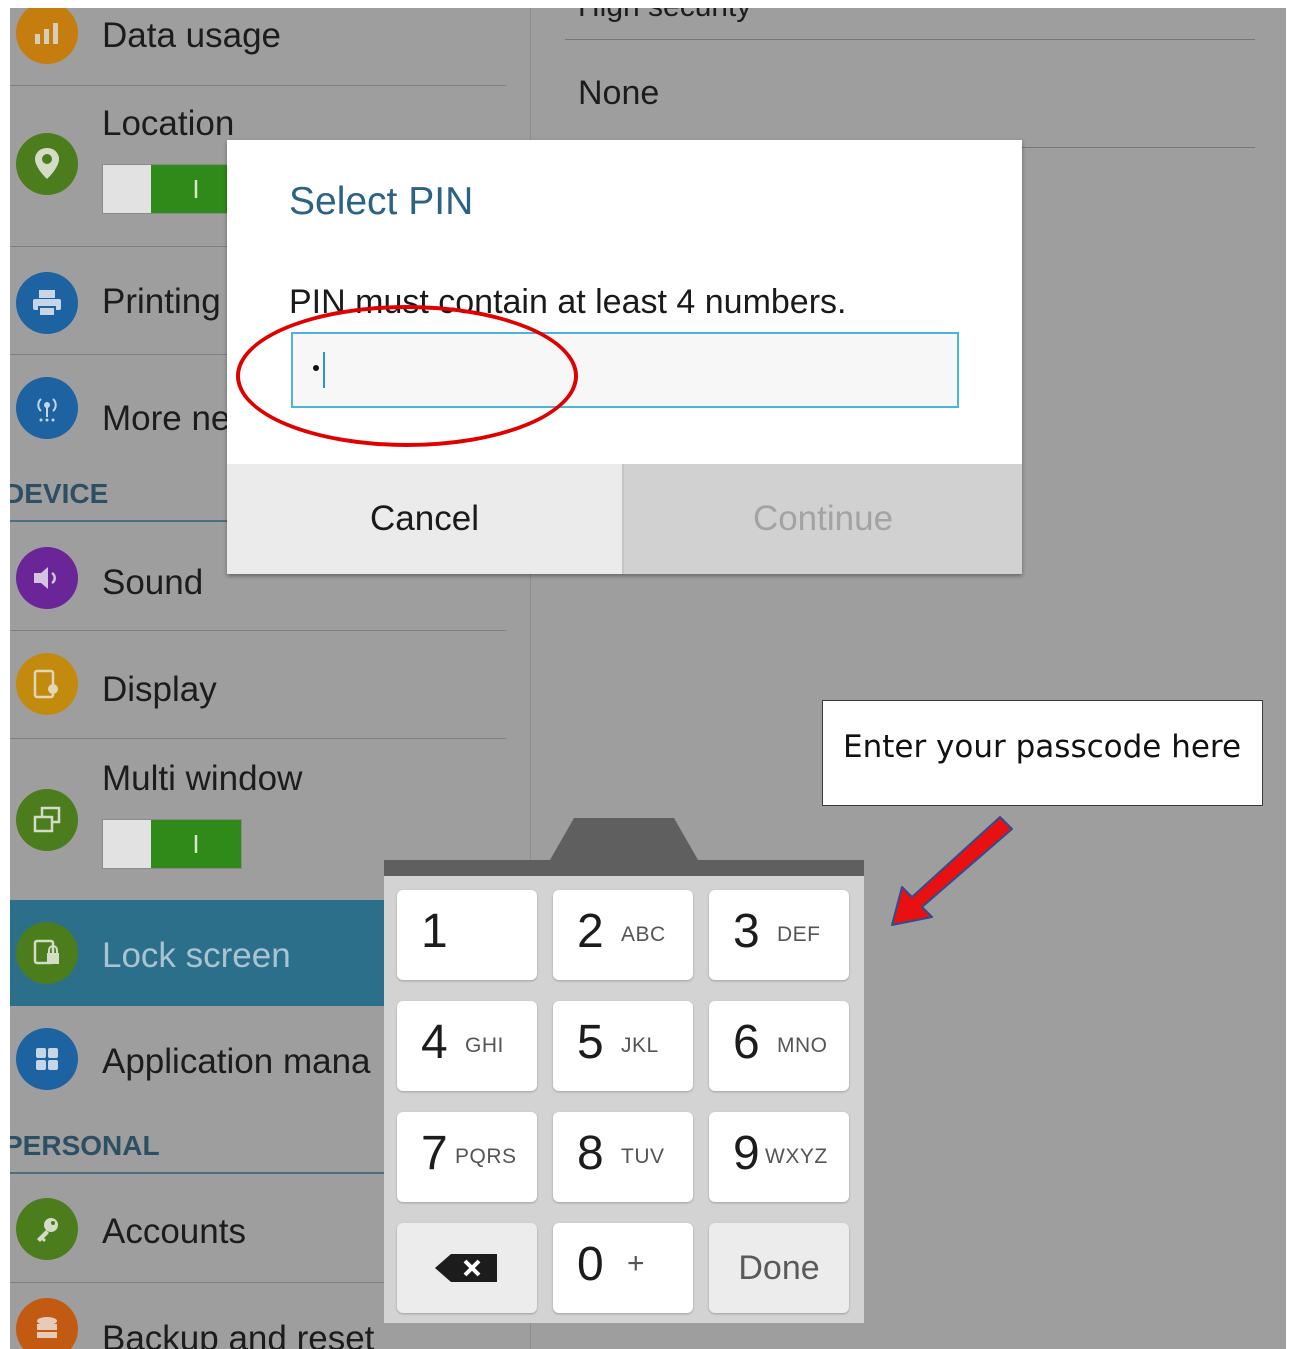 The image size is (1291, 1349). What do you see at coordinates (590, 1264) in the screenshot?
I see `key-digit: 0` at bounding box center [590, 1264].